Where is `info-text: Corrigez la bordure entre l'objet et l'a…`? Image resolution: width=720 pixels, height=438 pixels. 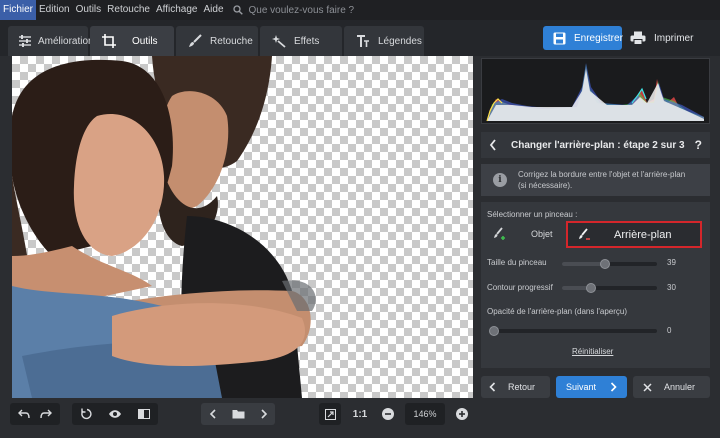
info-text: Corrigez la bordure entre l'objet et l'a… is located at coordinates (601, 180).